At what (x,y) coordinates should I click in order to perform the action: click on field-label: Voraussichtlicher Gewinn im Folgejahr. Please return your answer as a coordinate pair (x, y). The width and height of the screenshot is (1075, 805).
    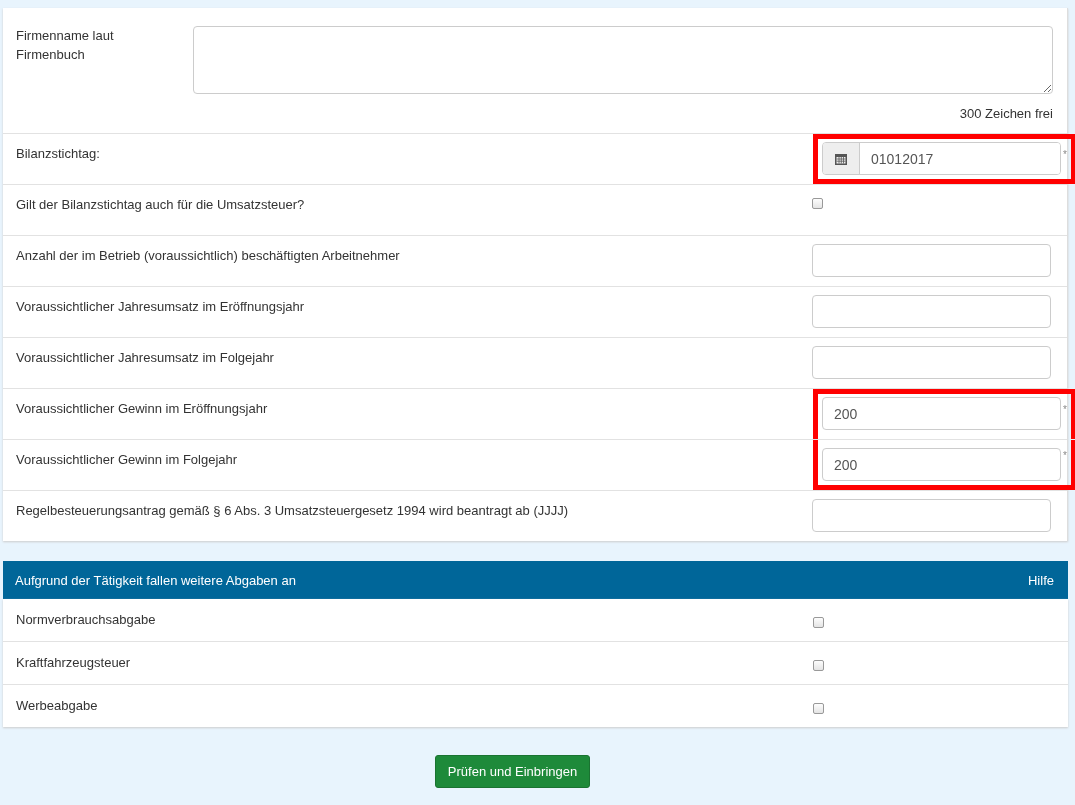
    Looking at the image, I should click on (127, 460).